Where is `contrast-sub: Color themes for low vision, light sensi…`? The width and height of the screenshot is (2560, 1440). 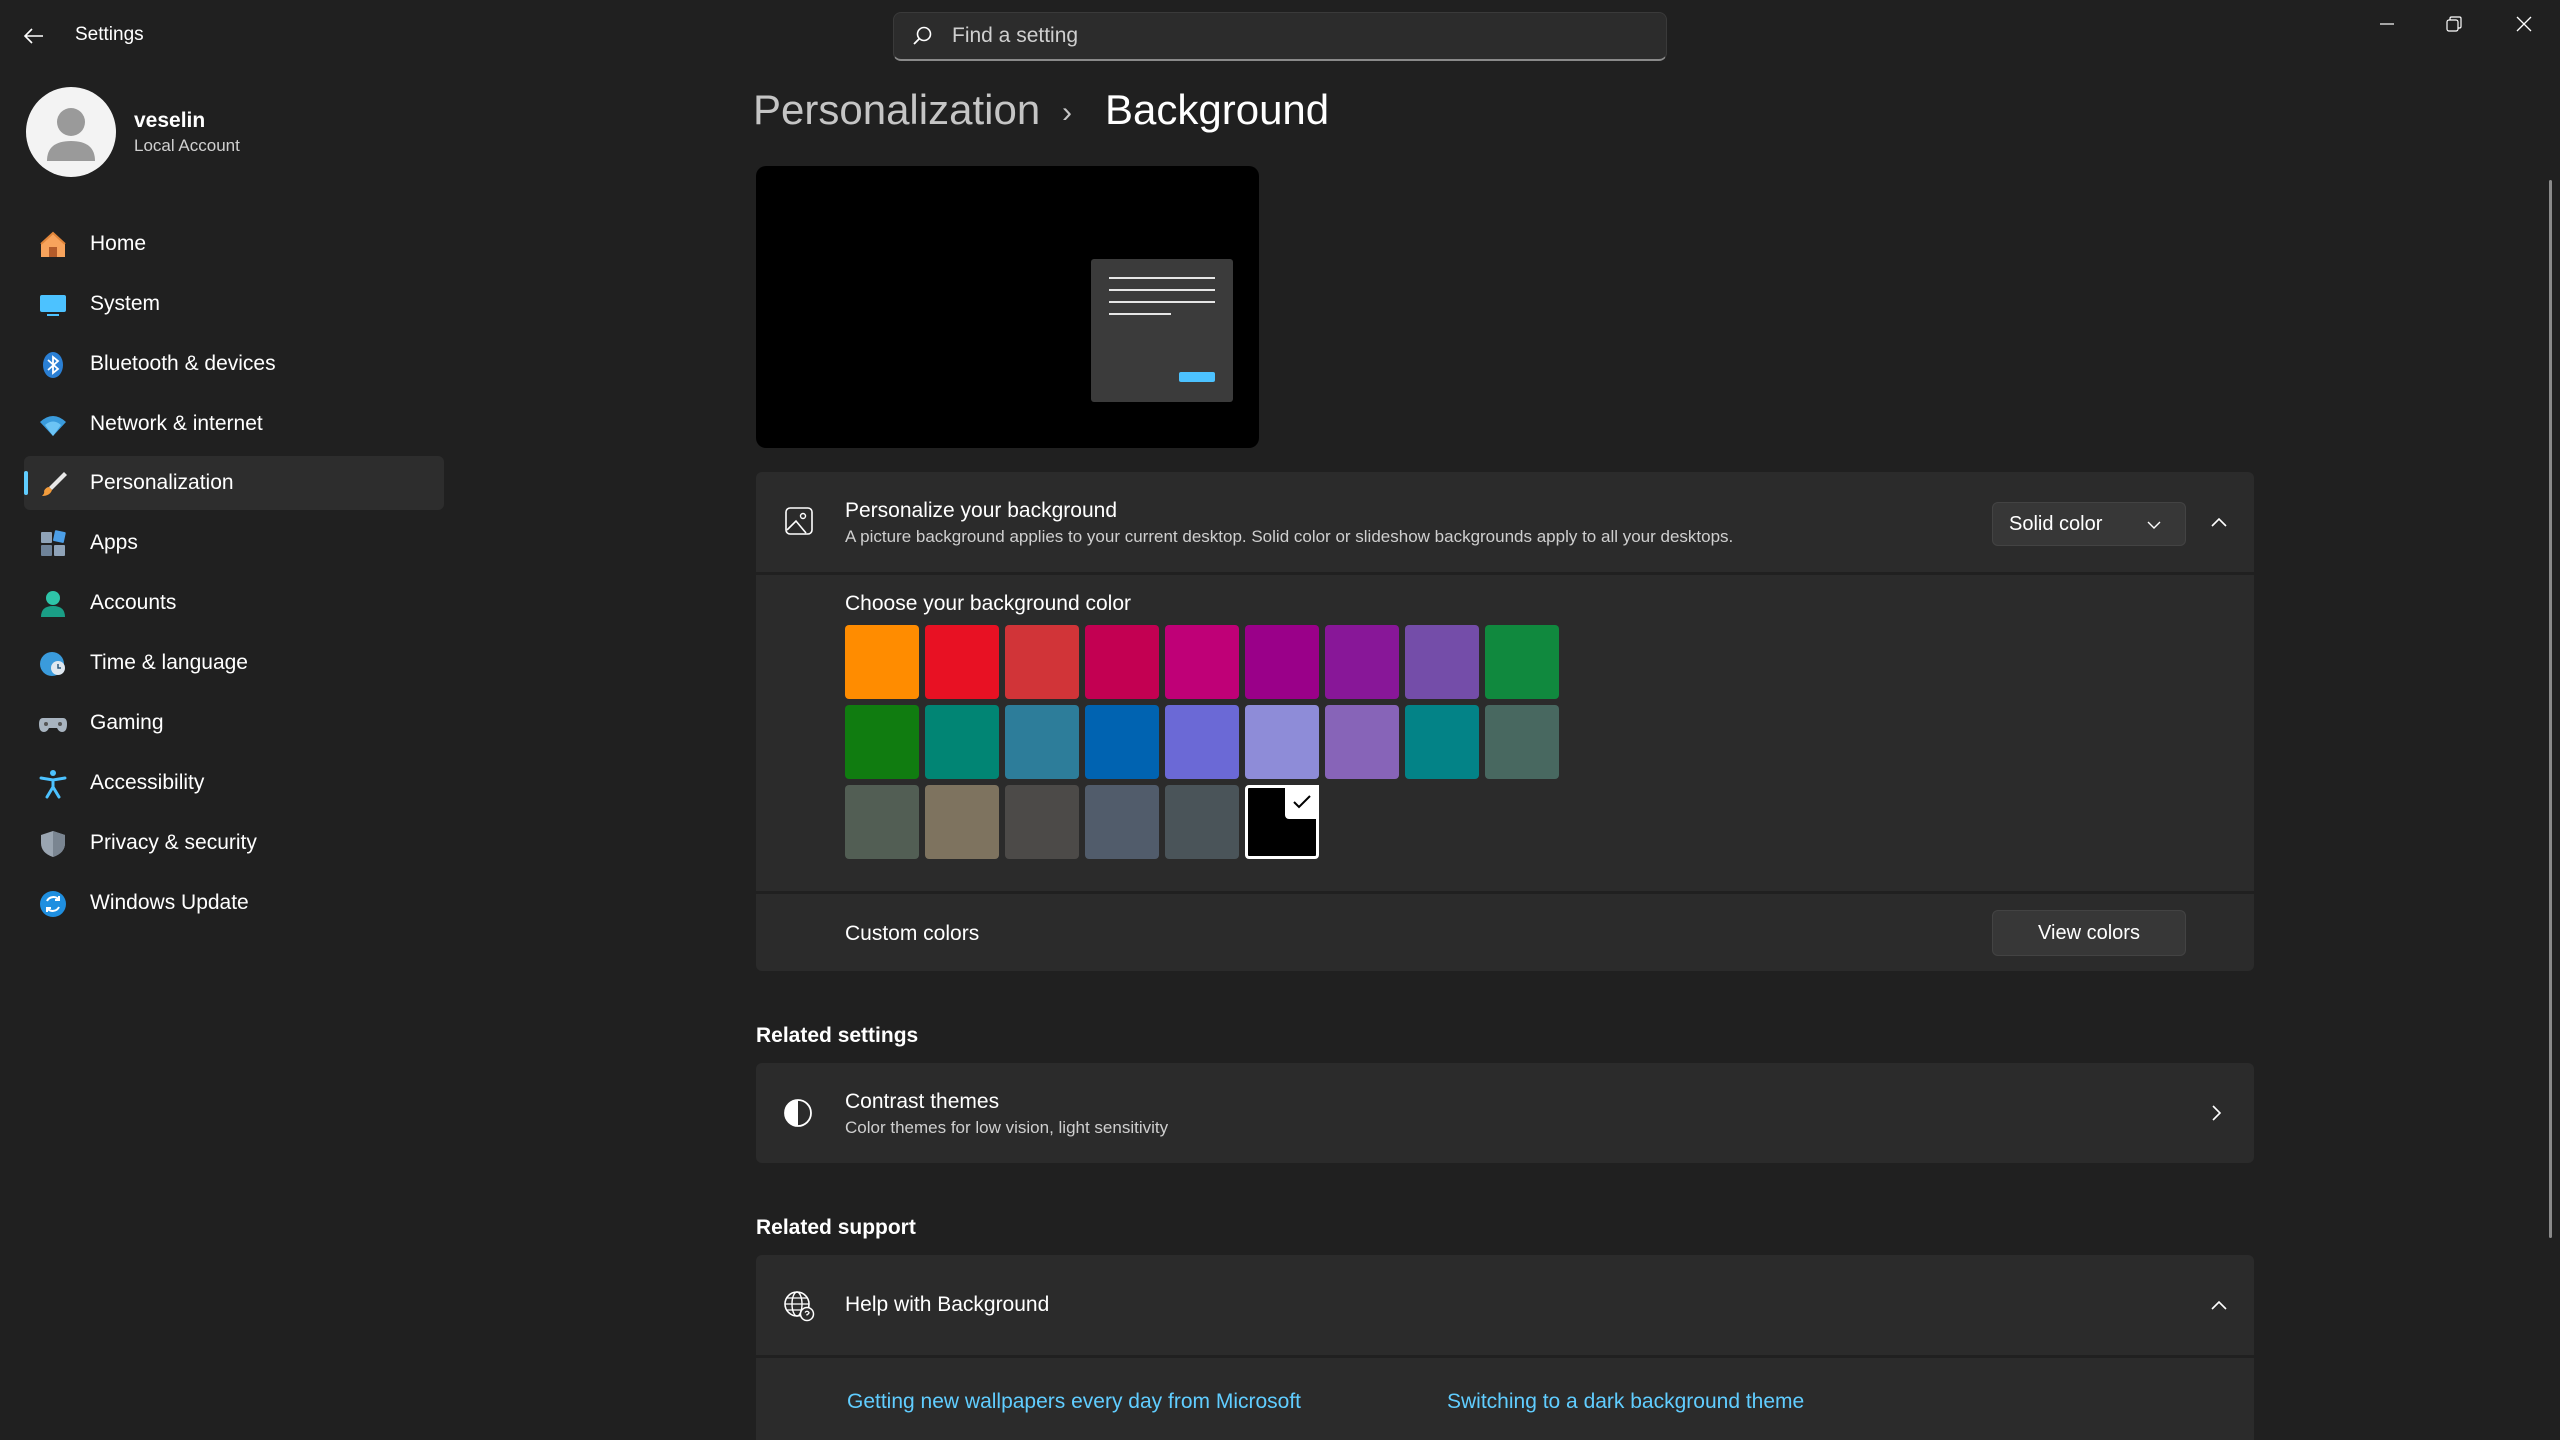 contrast-sub: Color themes for low vision, light sensi… is located at coordinates (1007, 1127).